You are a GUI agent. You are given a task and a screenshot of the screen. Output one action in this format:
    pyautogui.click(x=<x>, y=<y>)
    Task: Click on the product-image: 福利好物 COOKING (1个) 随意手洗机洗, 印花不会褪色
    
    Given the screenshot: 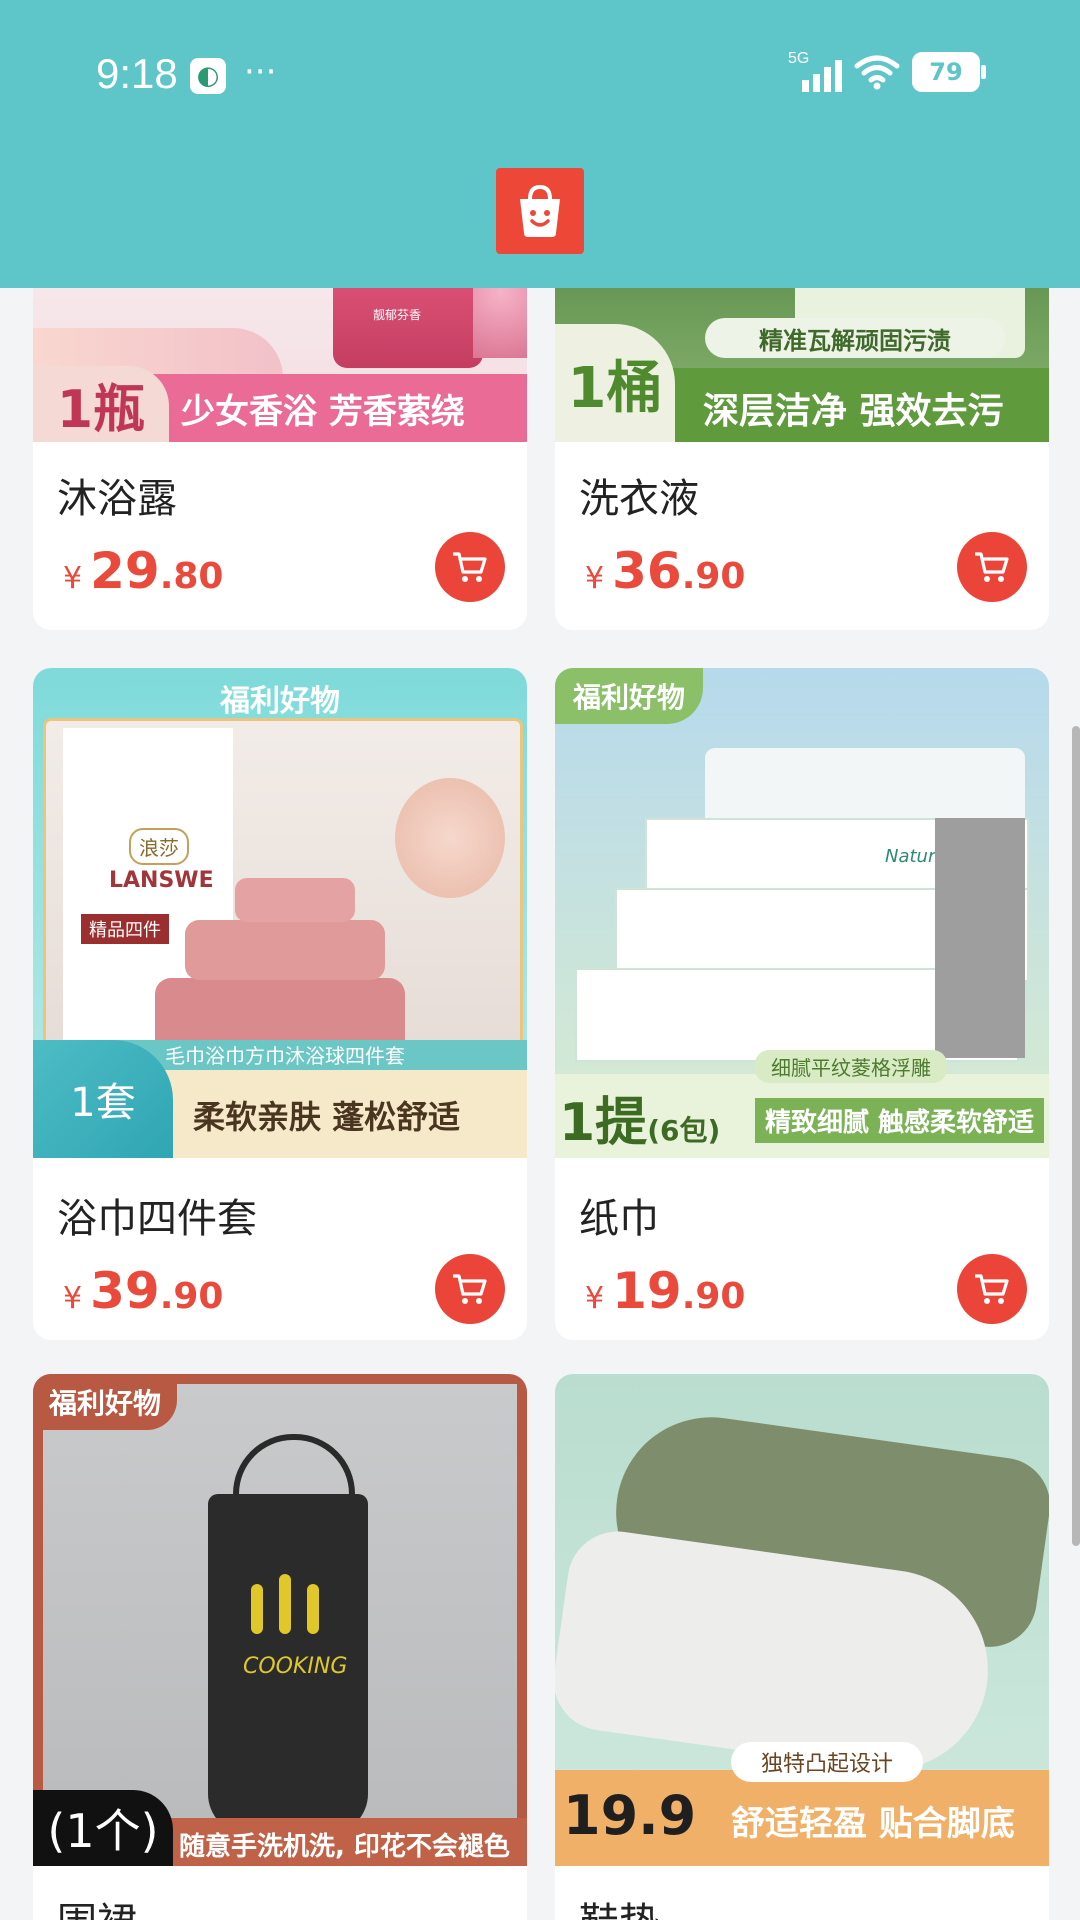 What is the action you would take?
    pyautogui.click(x=280, y=1620)
    